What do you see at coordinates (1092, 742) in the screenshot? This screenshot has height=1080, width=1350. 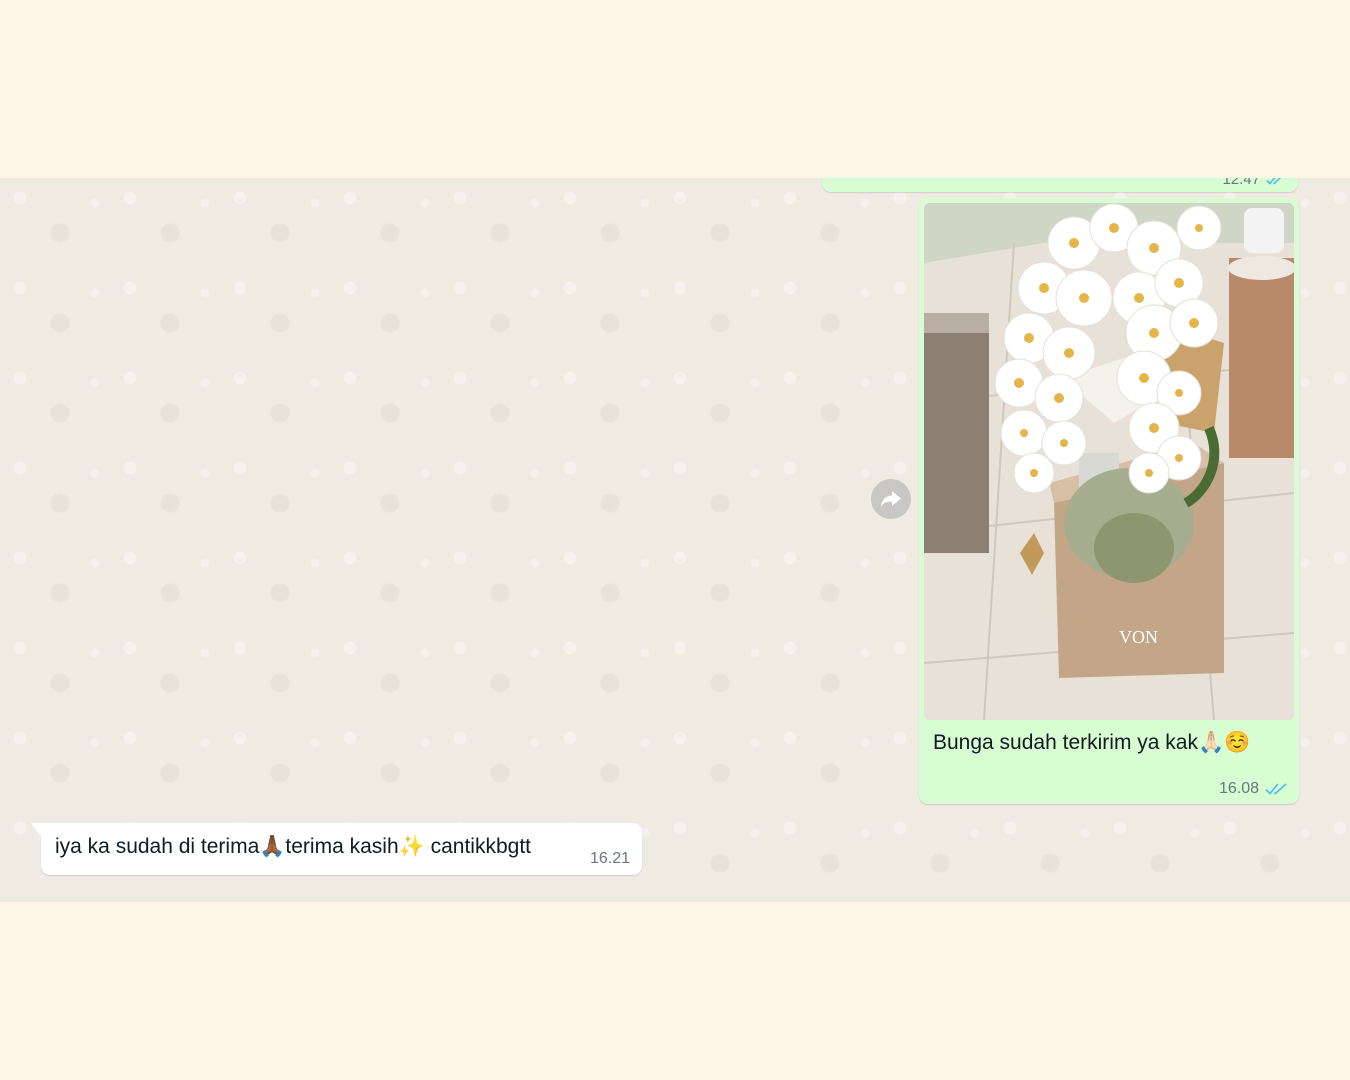 I see `photo-caption: Bunga sudah terkirim ya kak🙏🏻☺️` at bounding box center [1092, 742].